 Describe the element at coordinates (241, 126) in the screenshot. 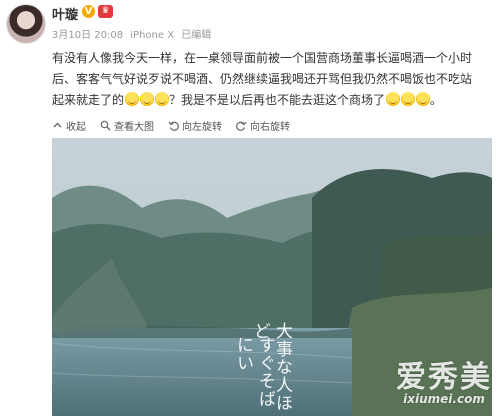

I see `rotate-right-icon` at that location.